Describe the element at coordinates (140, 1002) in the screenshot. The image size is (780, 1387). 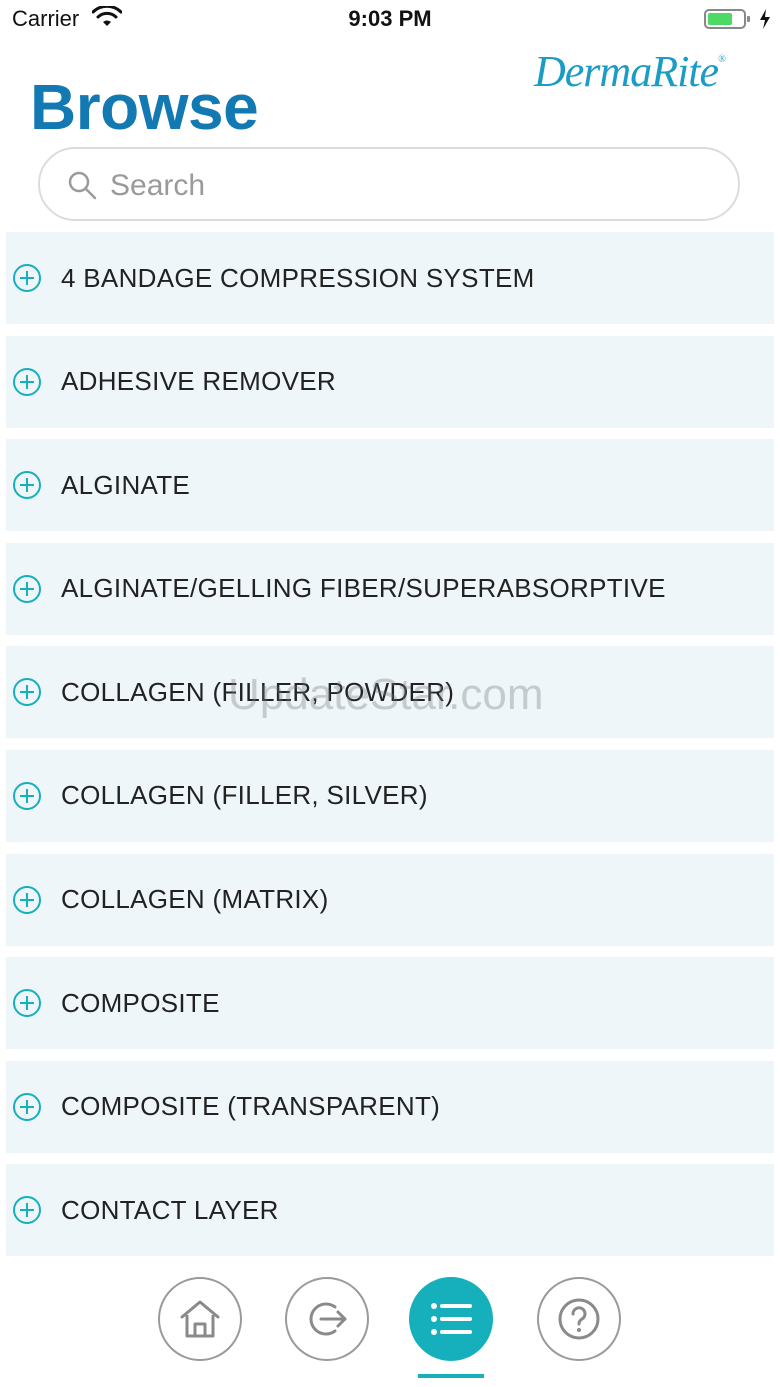
I see `category-label: COMPOSITE` at that location.